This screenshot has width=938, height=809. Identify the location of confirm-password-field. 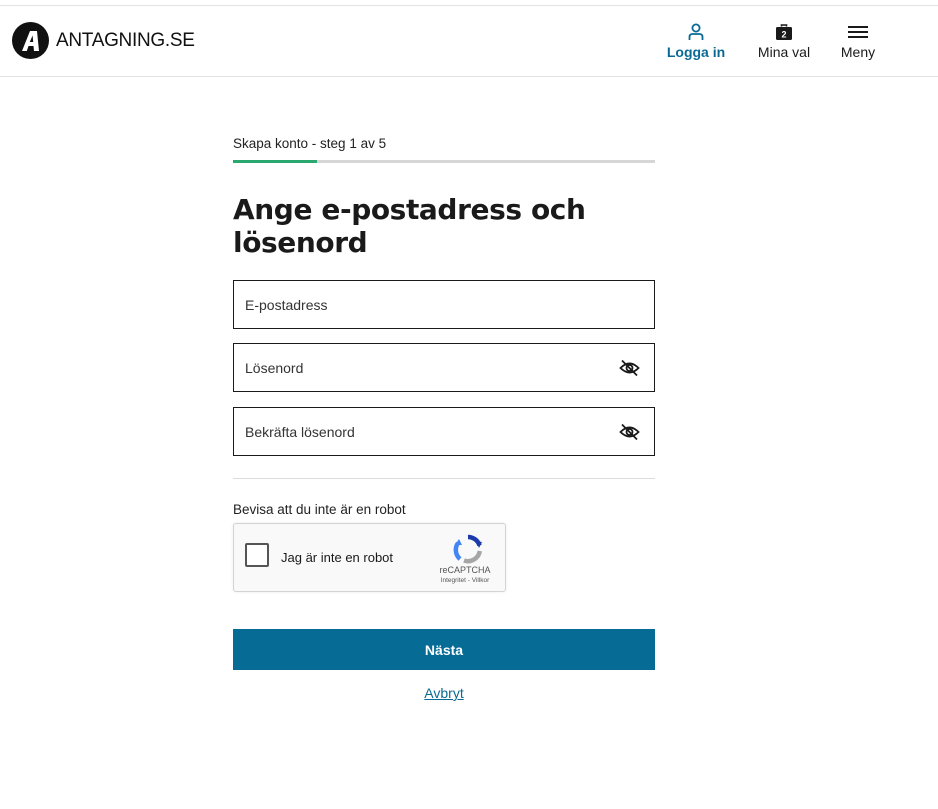
(444, 431).